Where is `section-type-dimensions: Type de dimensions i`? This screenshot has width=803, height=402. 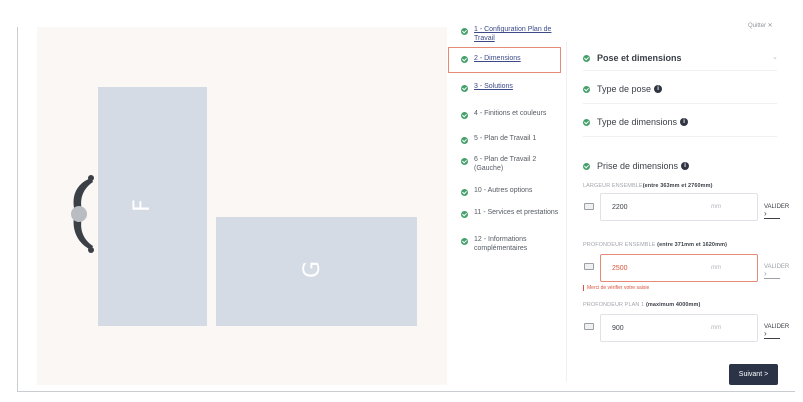
section-type-dimensions: Type de dimensions i is located at coordinates (636, 122).